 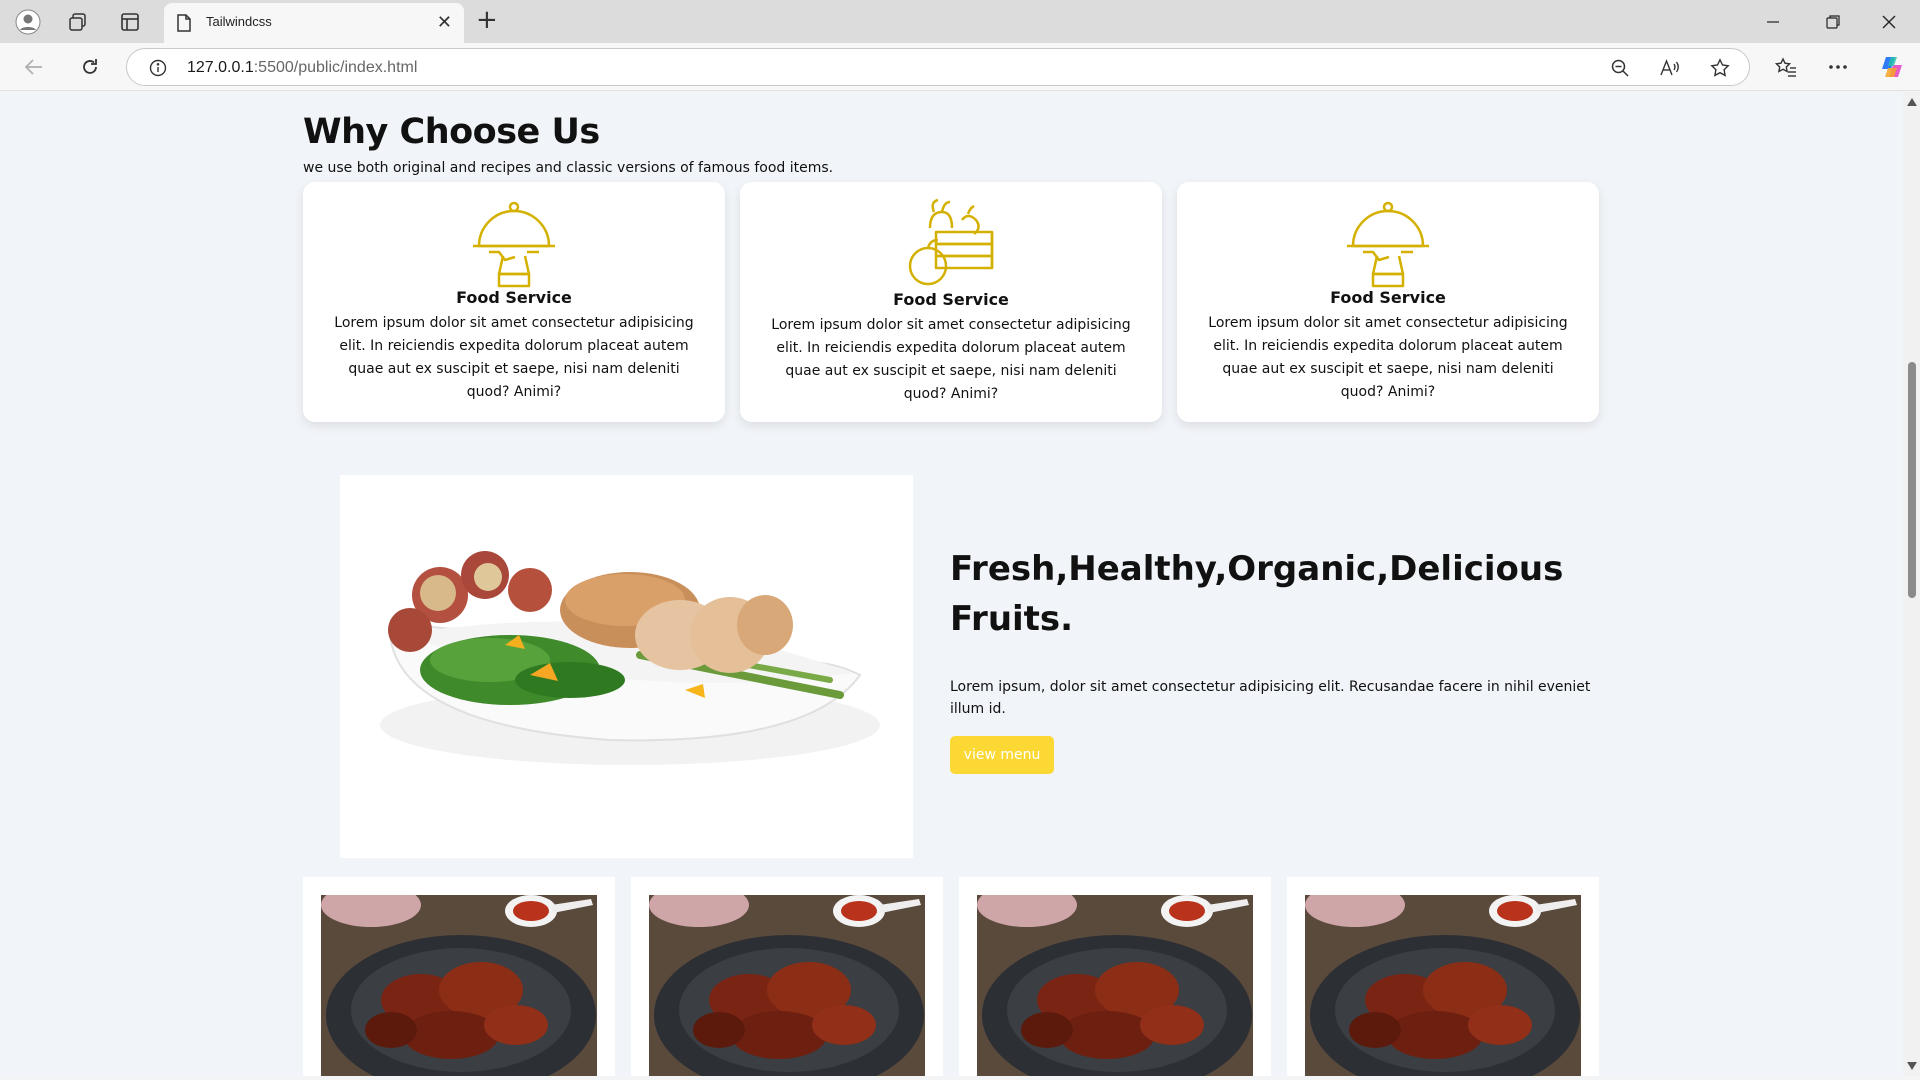 I want to click on chicken-salad-image, so click(x=626, y=666).